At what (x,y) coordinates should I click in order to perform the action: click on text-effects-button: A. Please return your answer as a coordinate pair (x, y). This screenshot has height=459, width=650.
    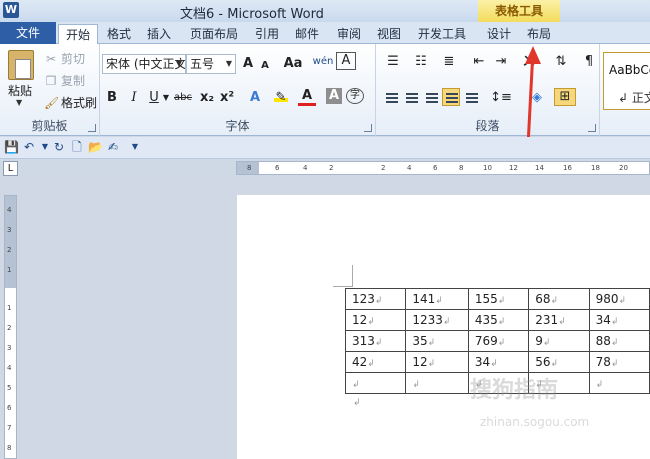
    Looking at the image, I should click on (255, 98).